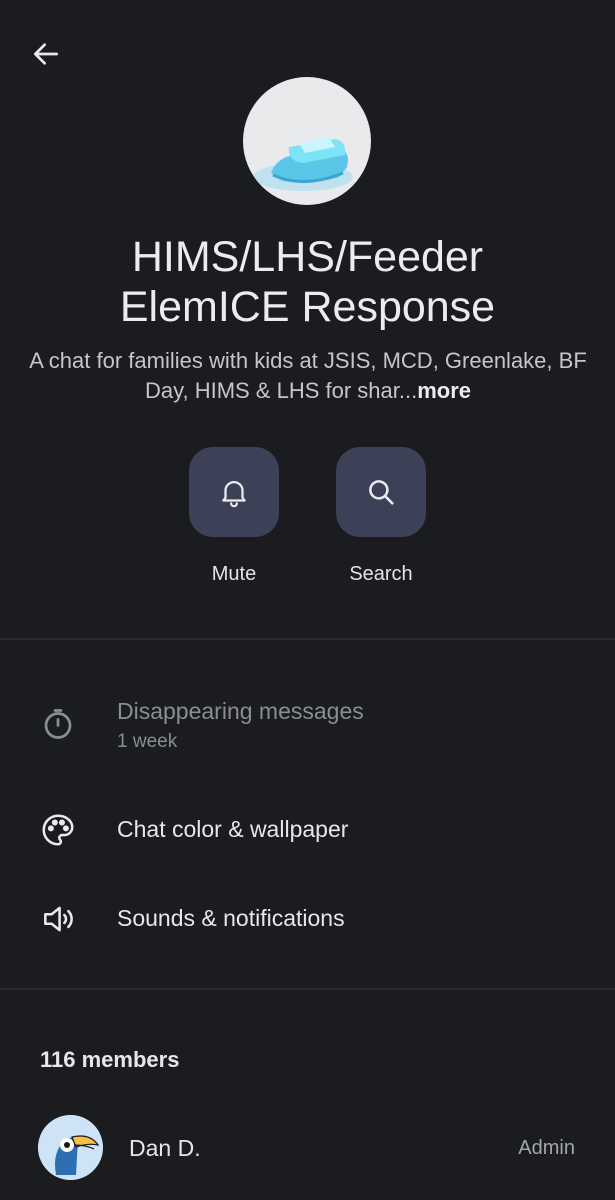  Describe the element at coordinates (165, 1148) in the screenshot. I see `member-name: Dan D.` at that location.